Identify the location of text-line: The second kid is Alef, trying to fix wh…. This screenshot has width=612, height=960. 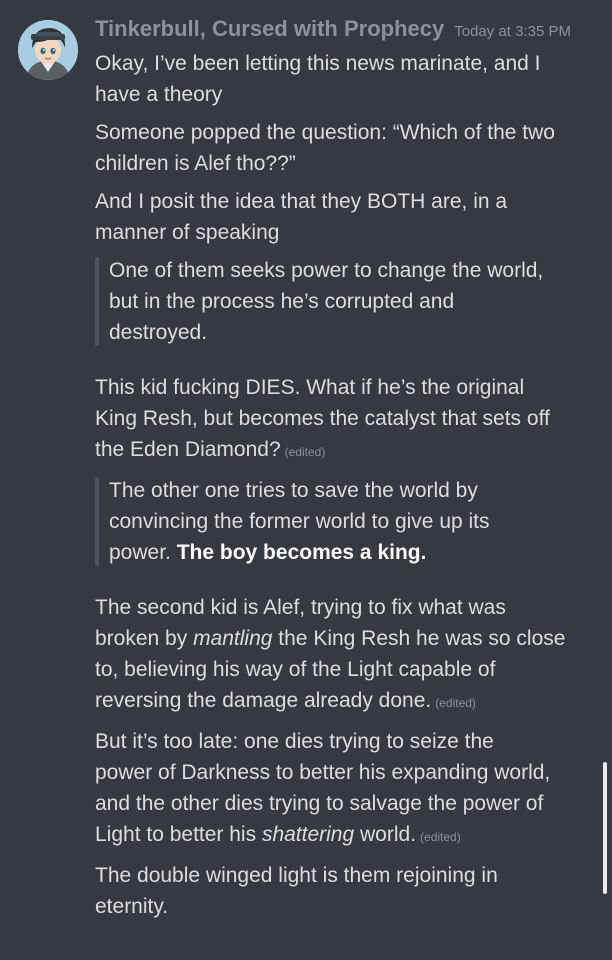
(300, 607).